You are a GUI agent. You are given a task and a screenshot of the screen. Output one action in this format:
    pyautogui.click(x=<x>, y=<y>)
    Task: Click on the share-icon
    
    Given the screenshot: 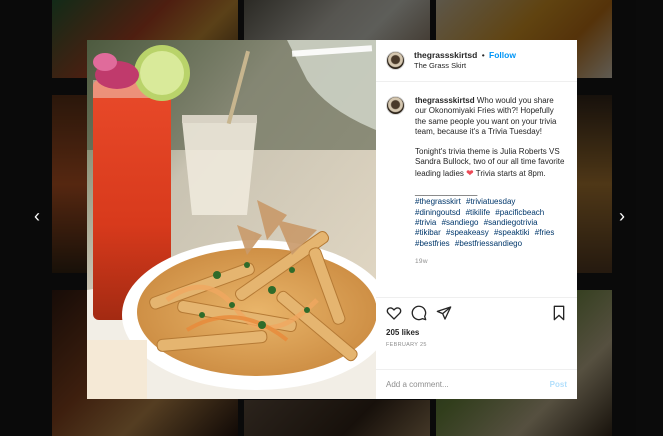 What is the action you would take?
    pyautogui.click(x=444, y=313)
    